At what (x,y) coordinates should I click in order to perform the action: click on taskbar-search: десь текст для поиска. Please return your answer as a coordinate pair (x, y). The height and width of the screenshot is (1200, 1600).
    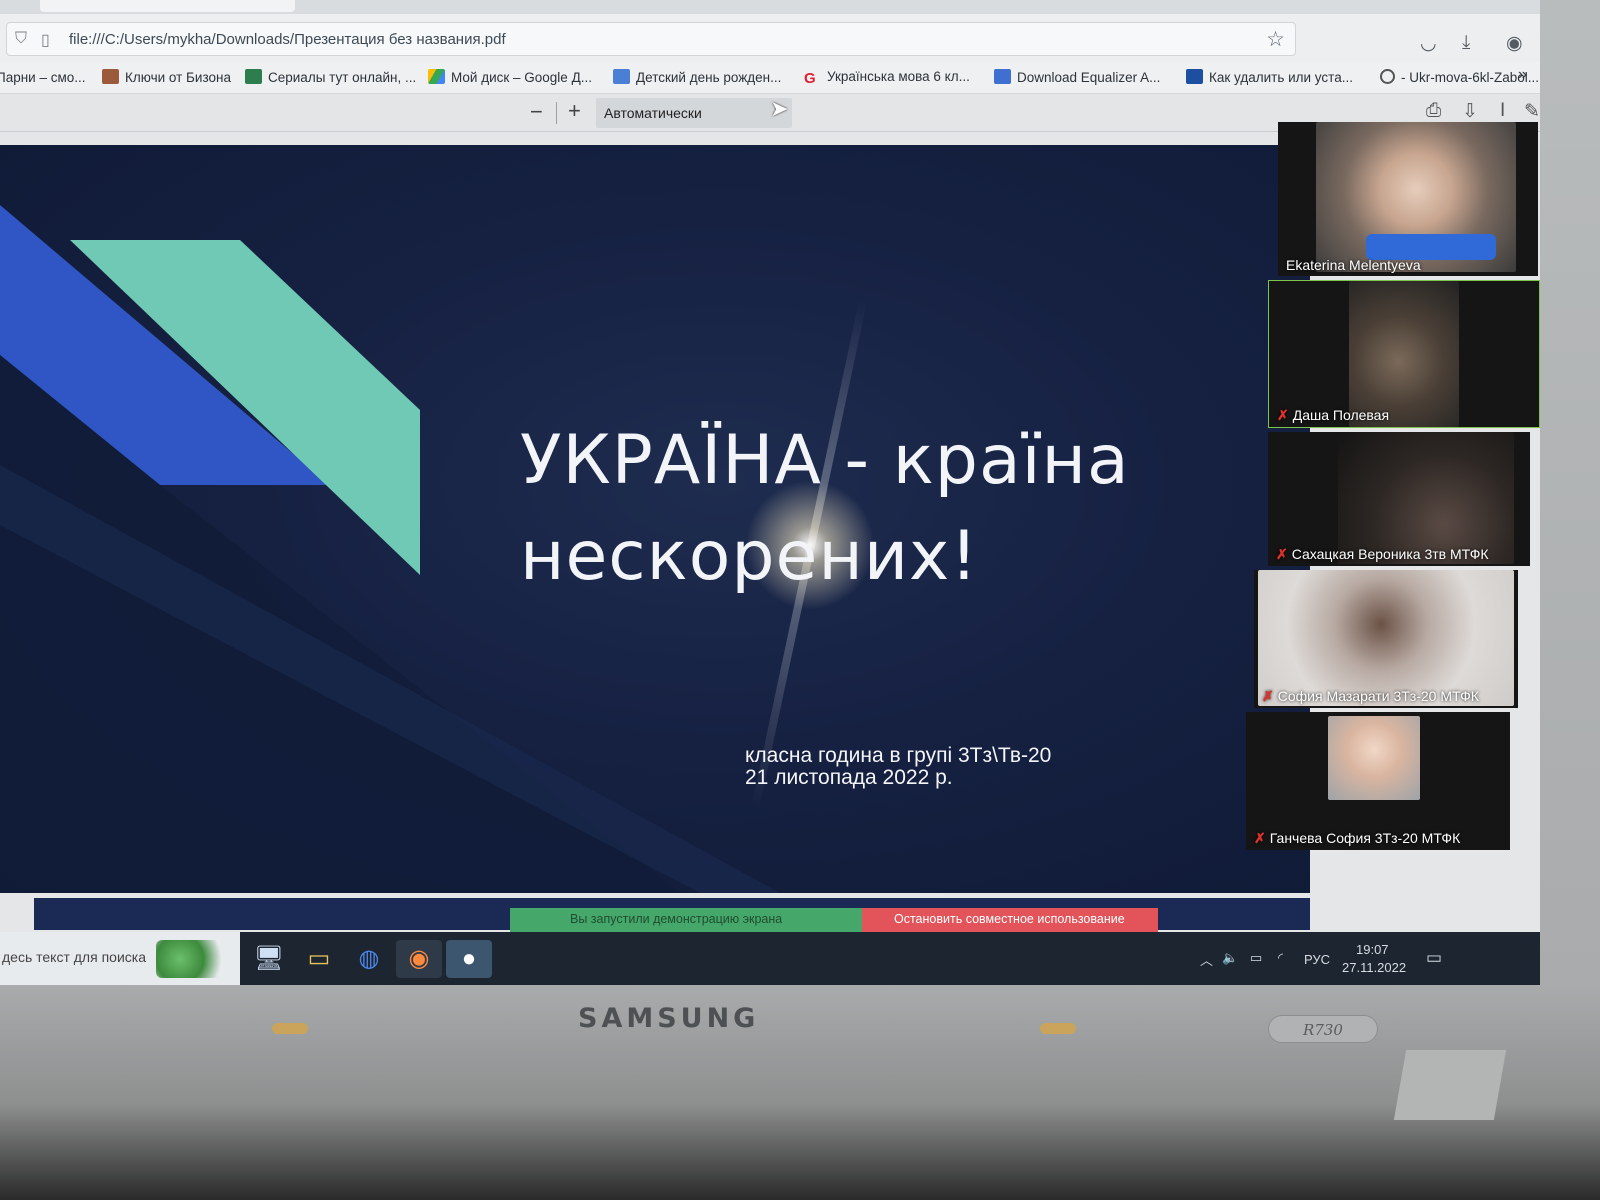
    Looking at the image, I should click on (120, 958).